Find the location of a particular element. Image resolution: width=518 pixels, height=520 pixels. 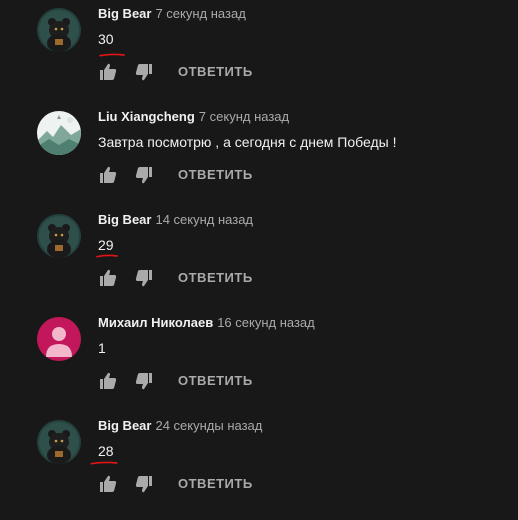

comment-text: 1 is located at coordinates (102, 348).